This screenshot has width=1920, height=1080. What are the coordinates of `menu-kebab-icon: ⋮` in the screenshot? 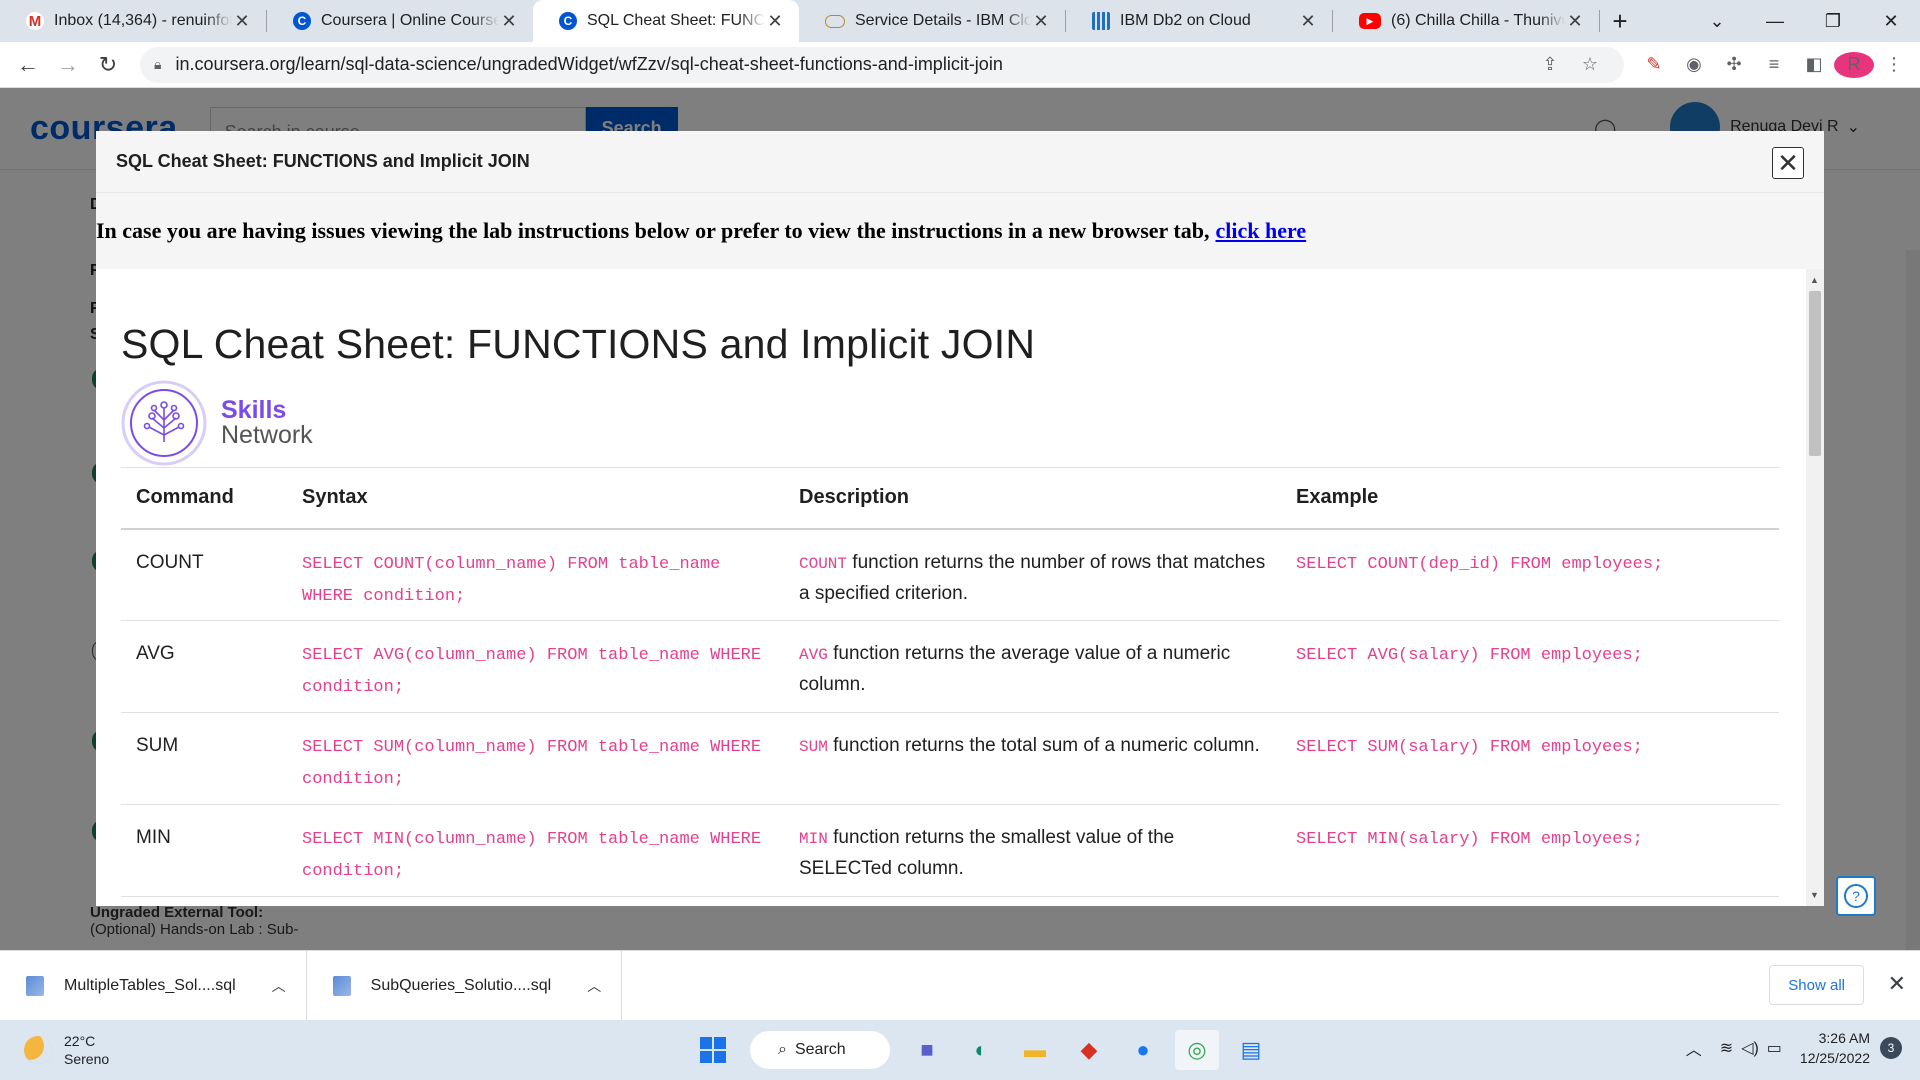 It's located at (1894, 64).